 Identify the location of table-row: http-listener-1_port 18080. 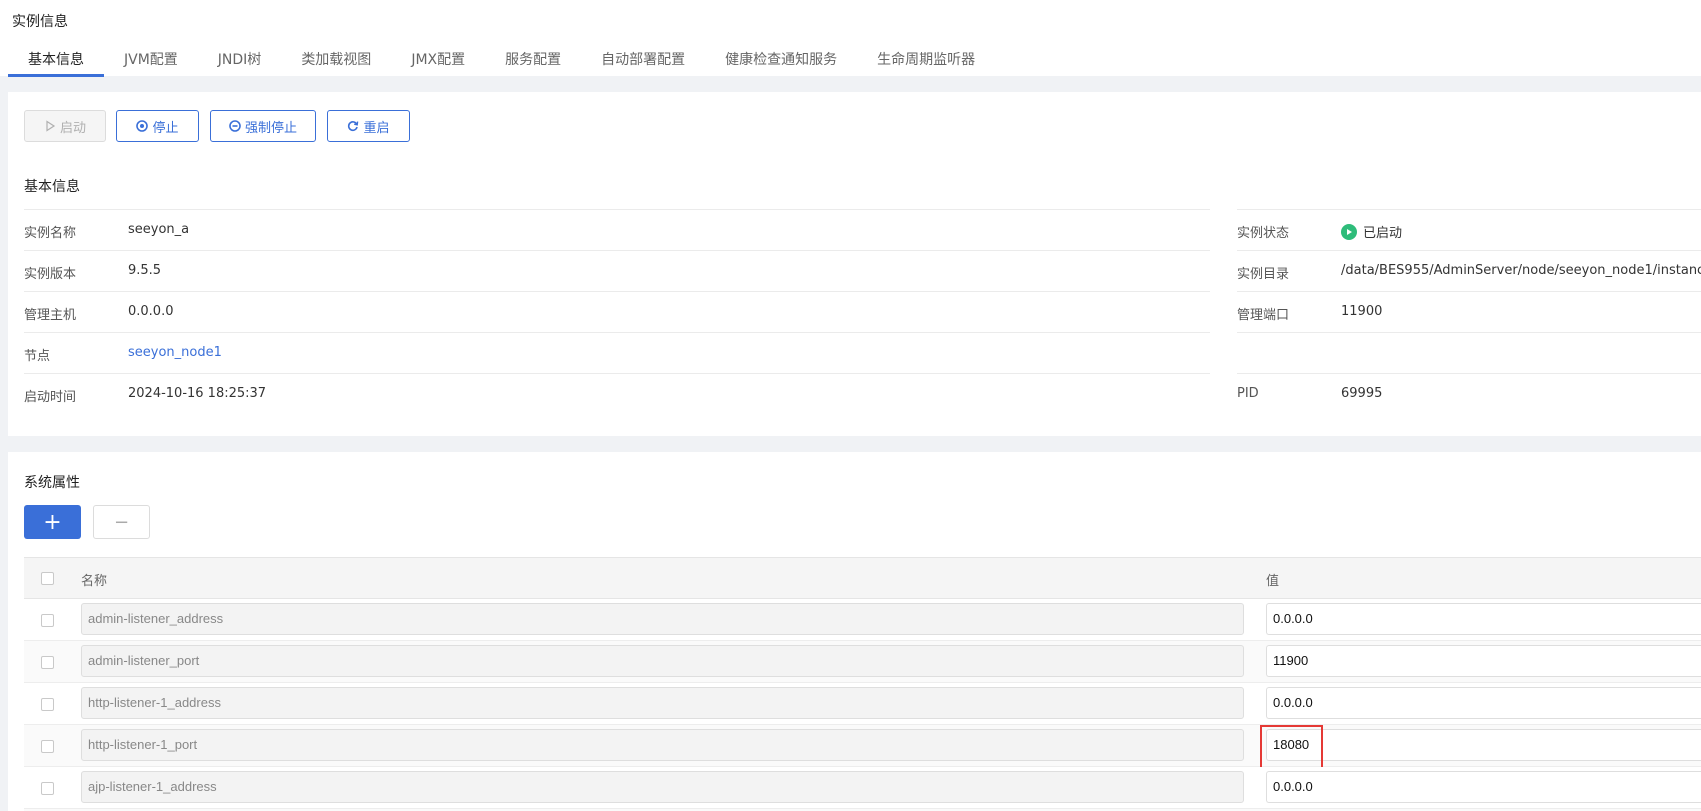
(862, 747).